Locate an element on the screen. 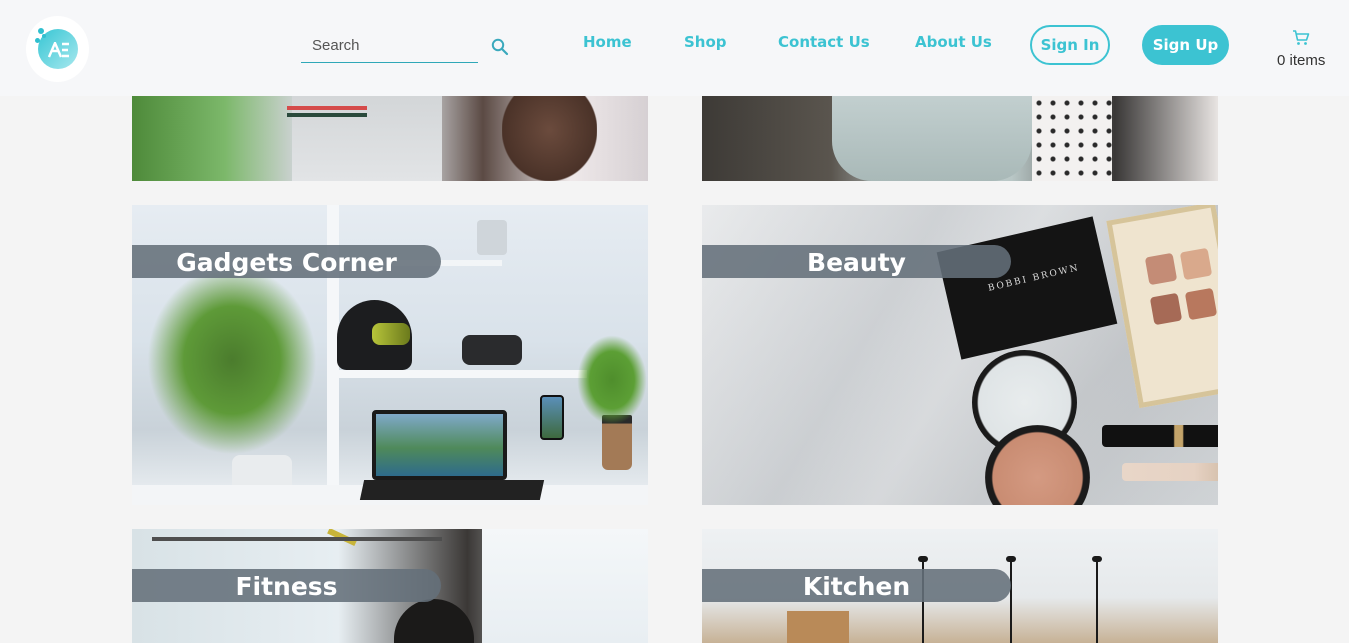  category-label: Gadgets Corner is located at coordinates (286, 261).